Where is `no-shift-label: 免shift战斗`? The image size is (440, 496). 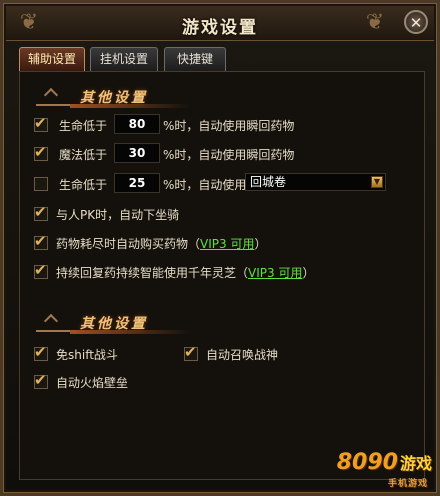 no-shift-label: 免shift战斗 is located at coordinates (87, 355).